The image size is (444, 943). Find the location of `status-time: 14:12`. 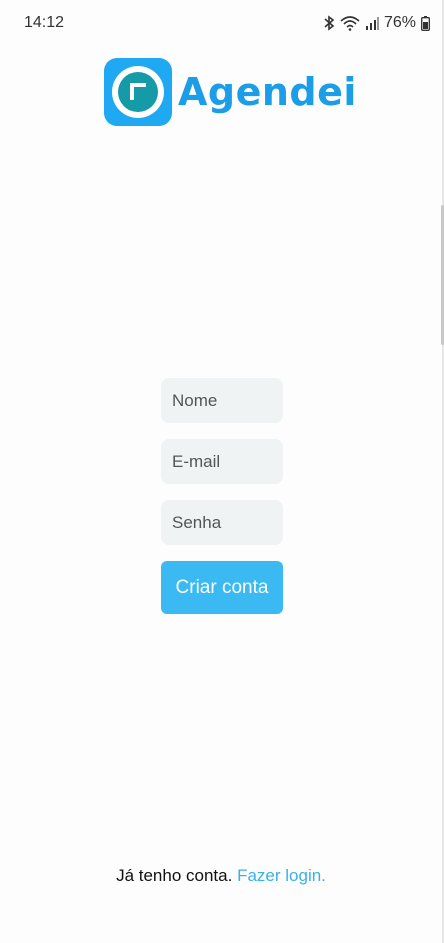

status-time: 14:12 is located at coordinates (44, 22).